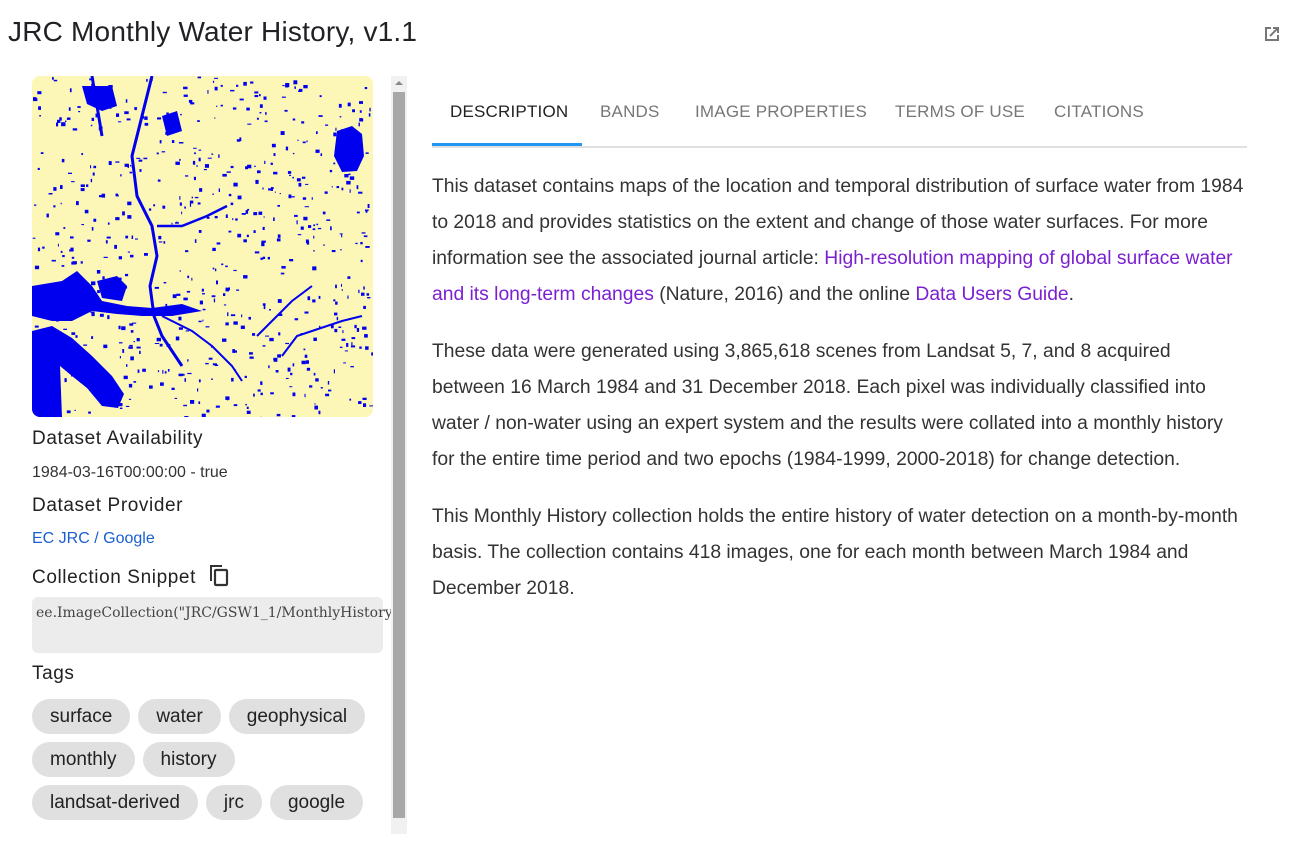  I want to click on data-users-guide-link: Data Users Guide, so click(991, 294).